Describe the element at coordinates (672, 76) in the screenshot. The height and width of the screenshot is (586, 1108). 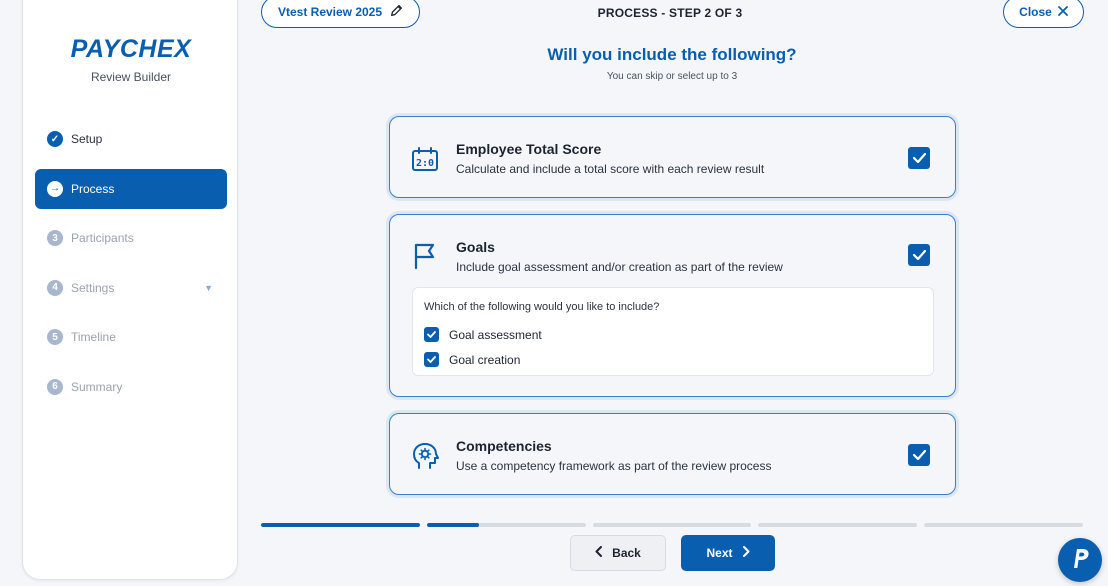
I see `page-subtitle: You can skip or select up to 3` at that location.